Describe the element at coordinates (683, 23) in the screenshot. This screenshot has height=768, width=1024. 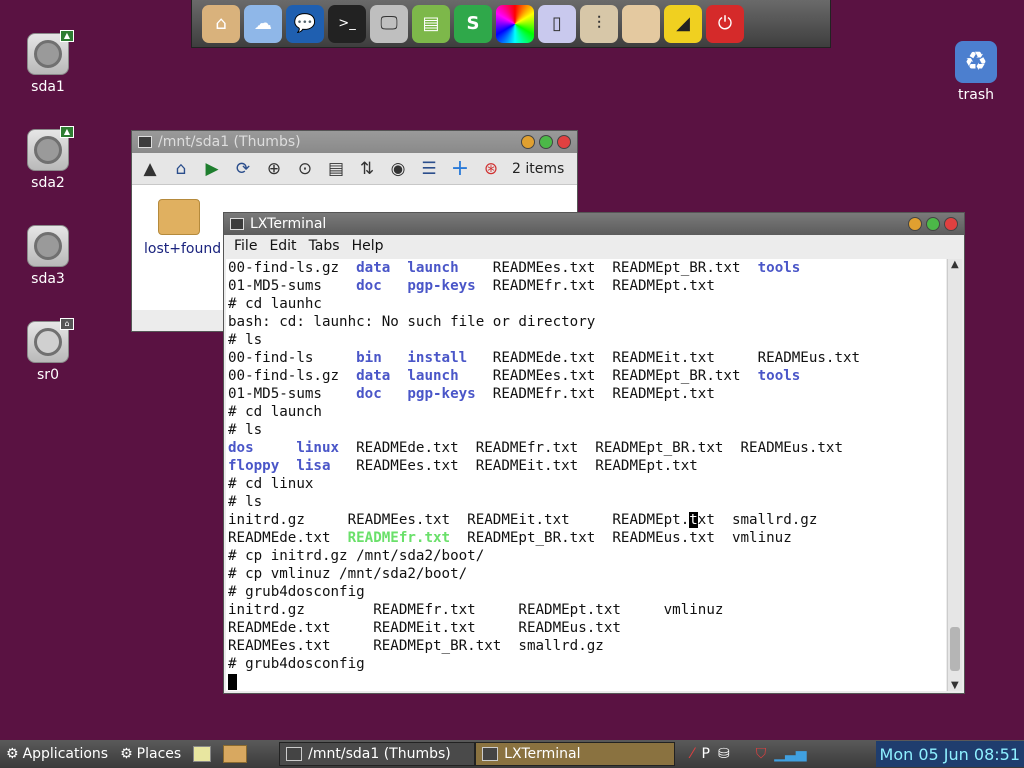
I see `brightness-icon: ◢` at that location.